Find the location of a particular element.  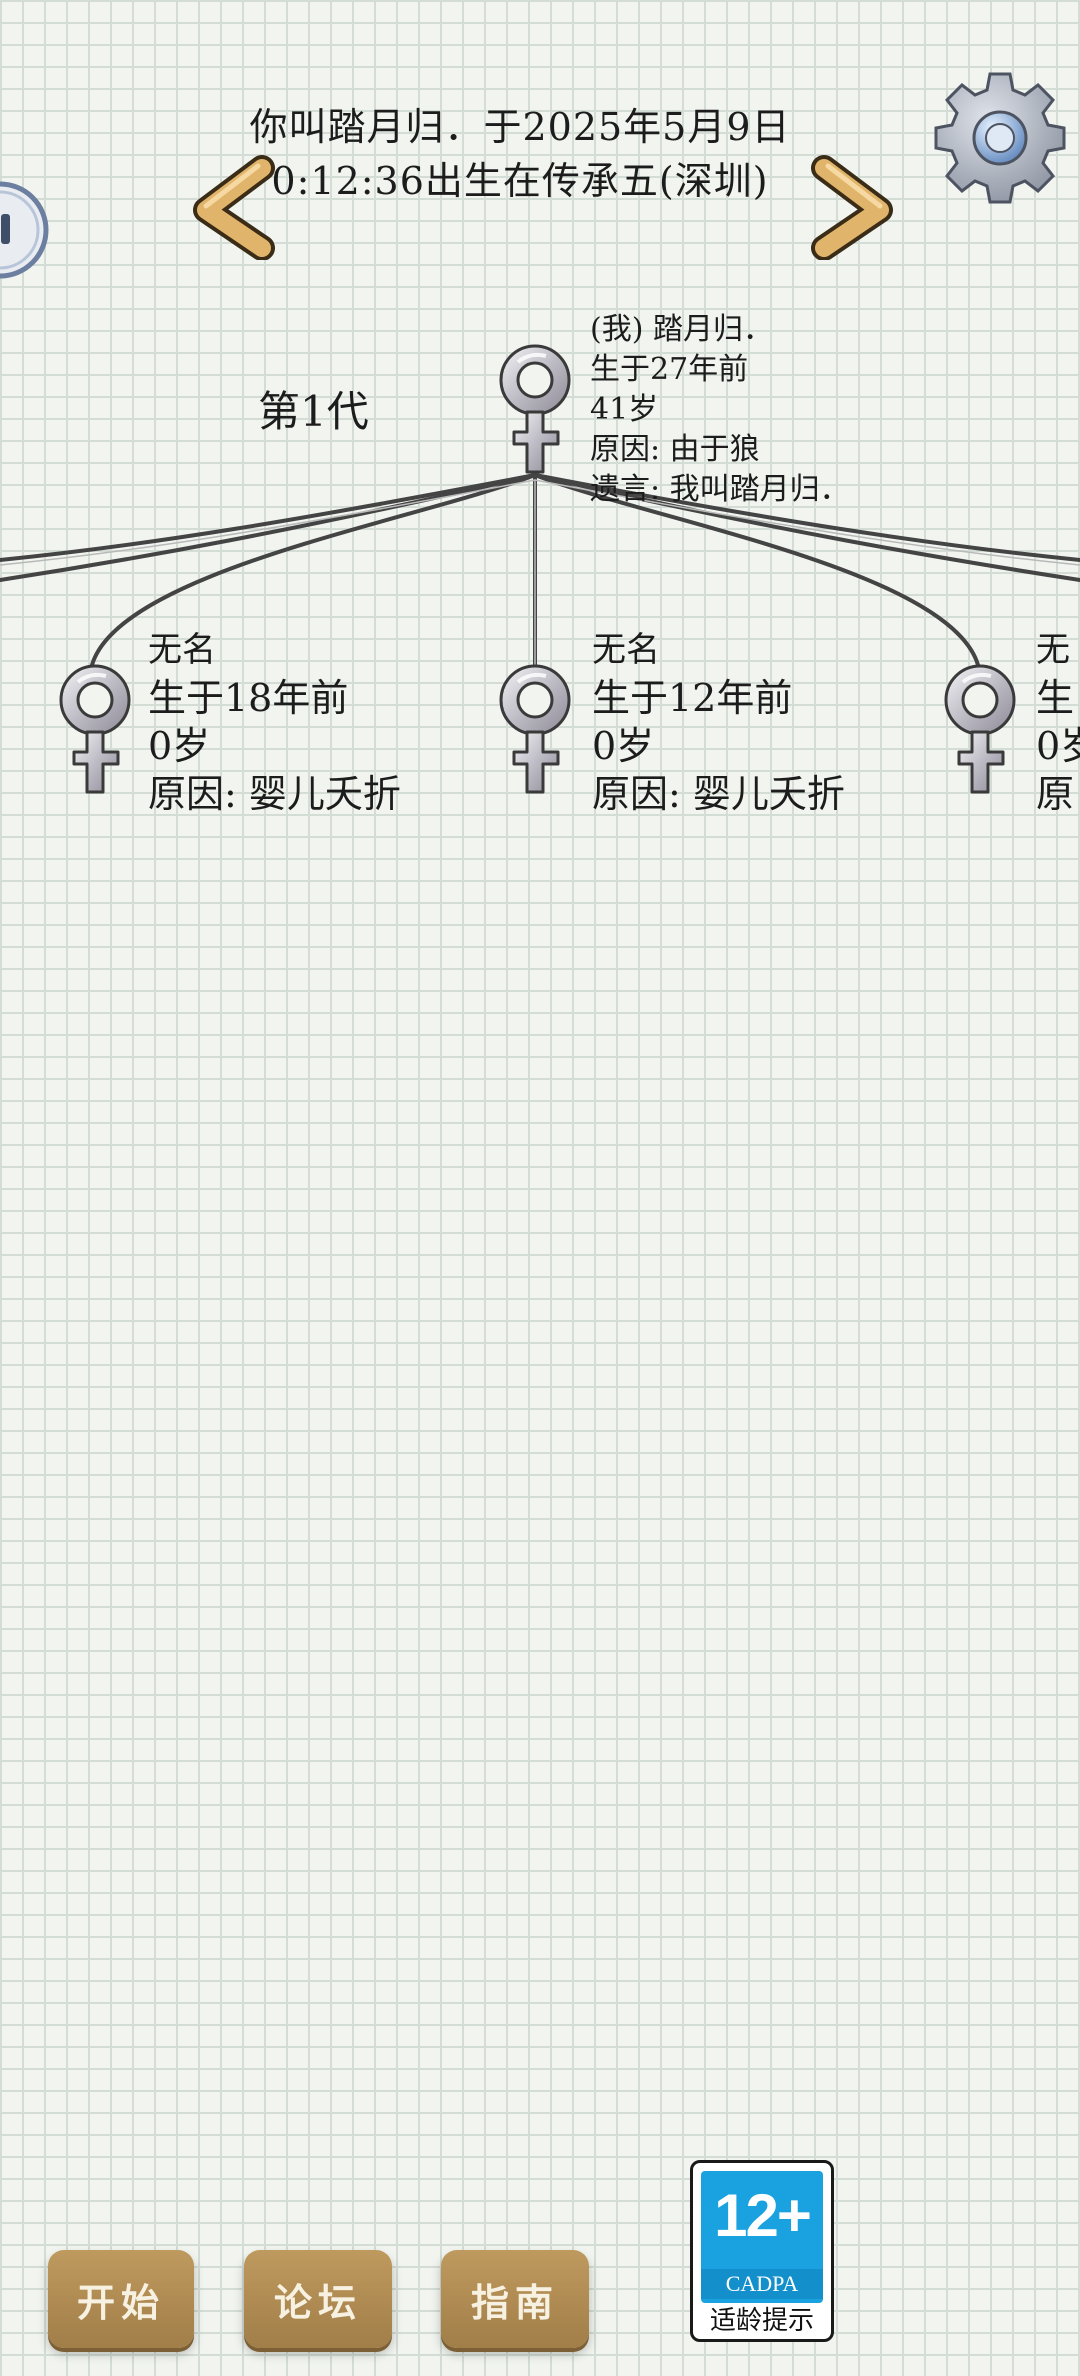

age-rating-value: 12+ is located at coordinates (763, 2215).